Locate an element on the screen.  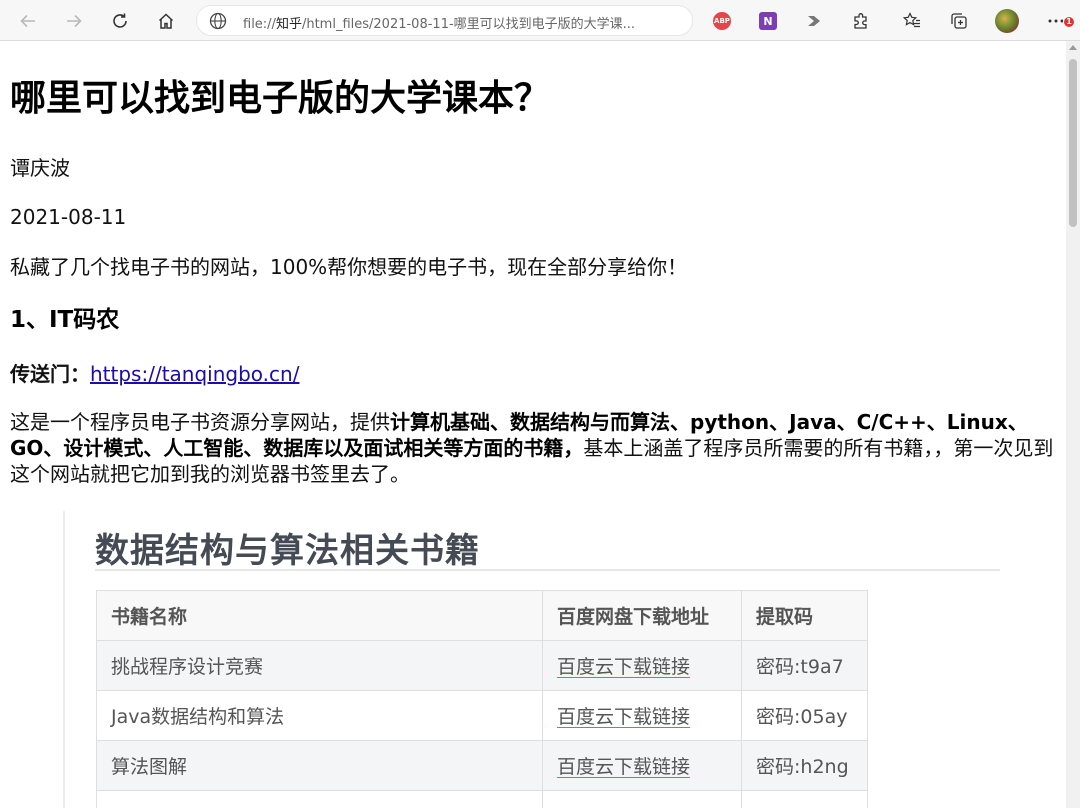
forward-arrow-icon is located at coordinates (74, 21).